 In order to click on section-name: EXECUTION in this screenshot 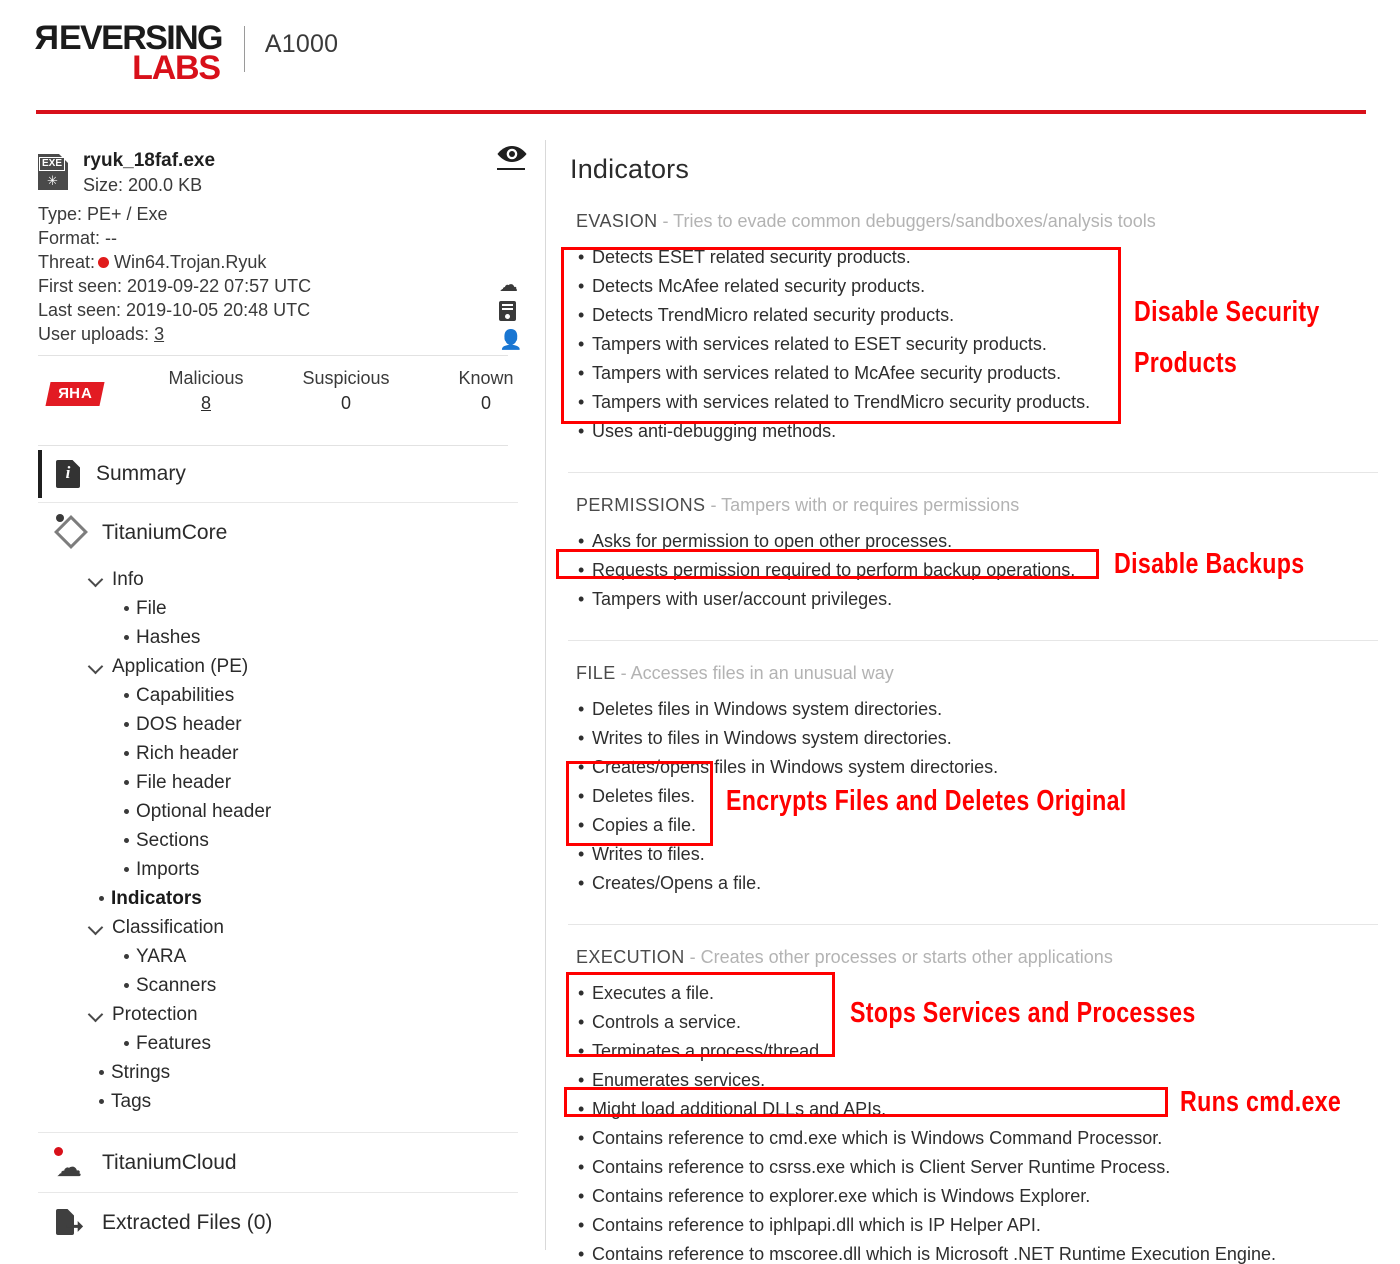, I will do `click(630, 957)`.